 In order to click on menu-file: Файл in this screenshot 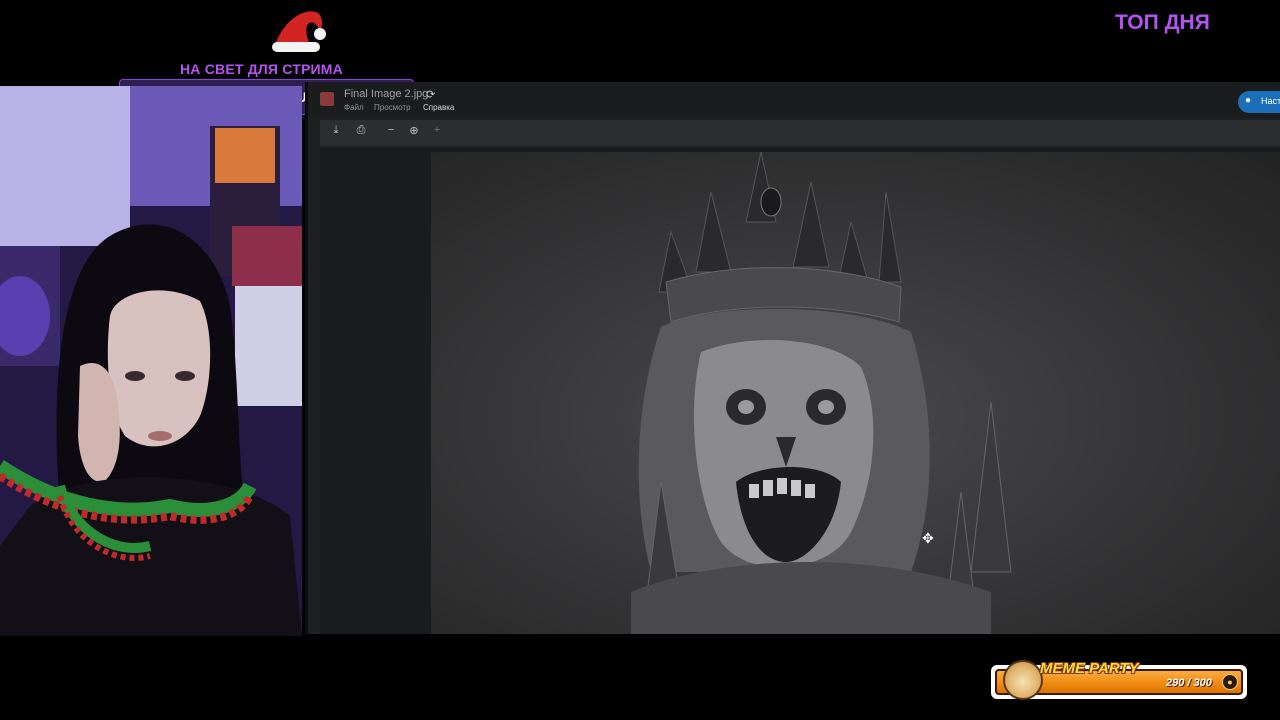, I will do `click(354, 107)`.